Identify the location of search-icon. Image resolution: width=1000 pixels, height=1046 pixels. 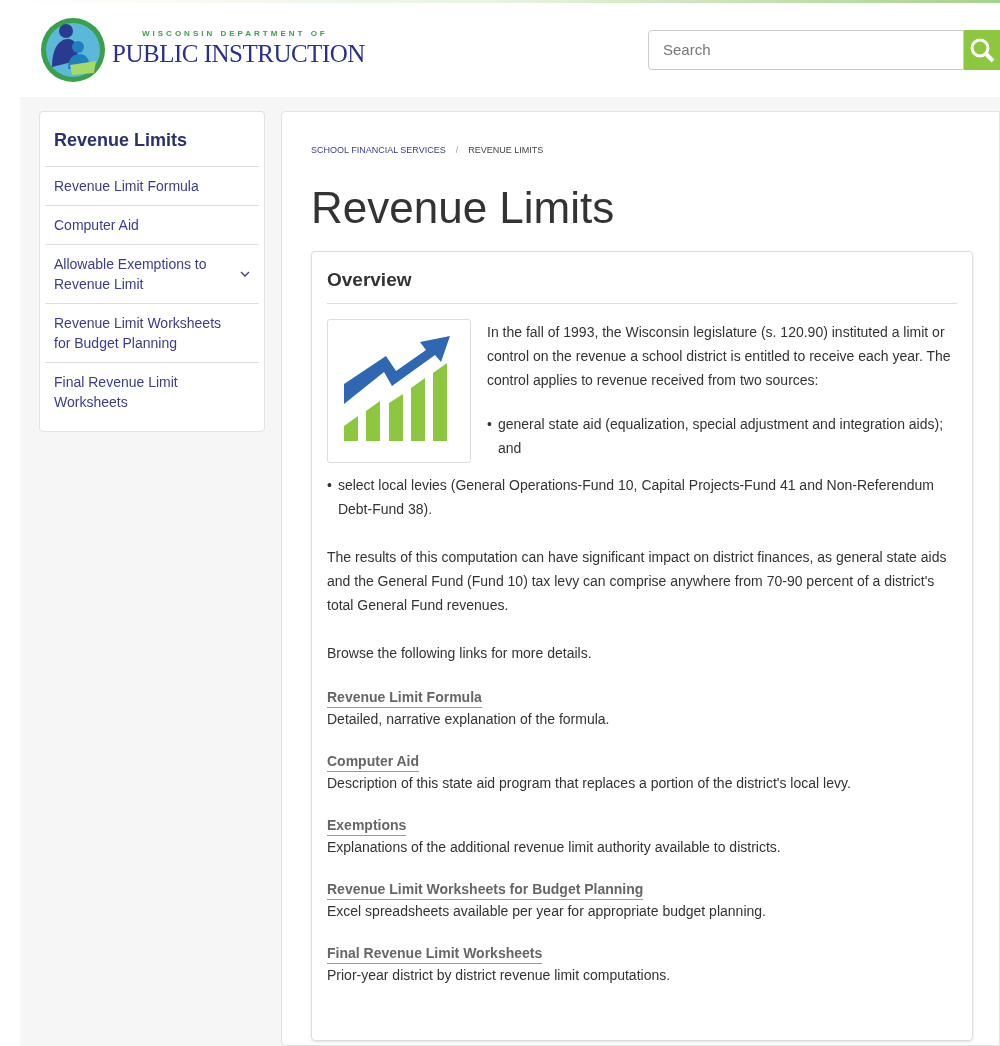
(982, 50).